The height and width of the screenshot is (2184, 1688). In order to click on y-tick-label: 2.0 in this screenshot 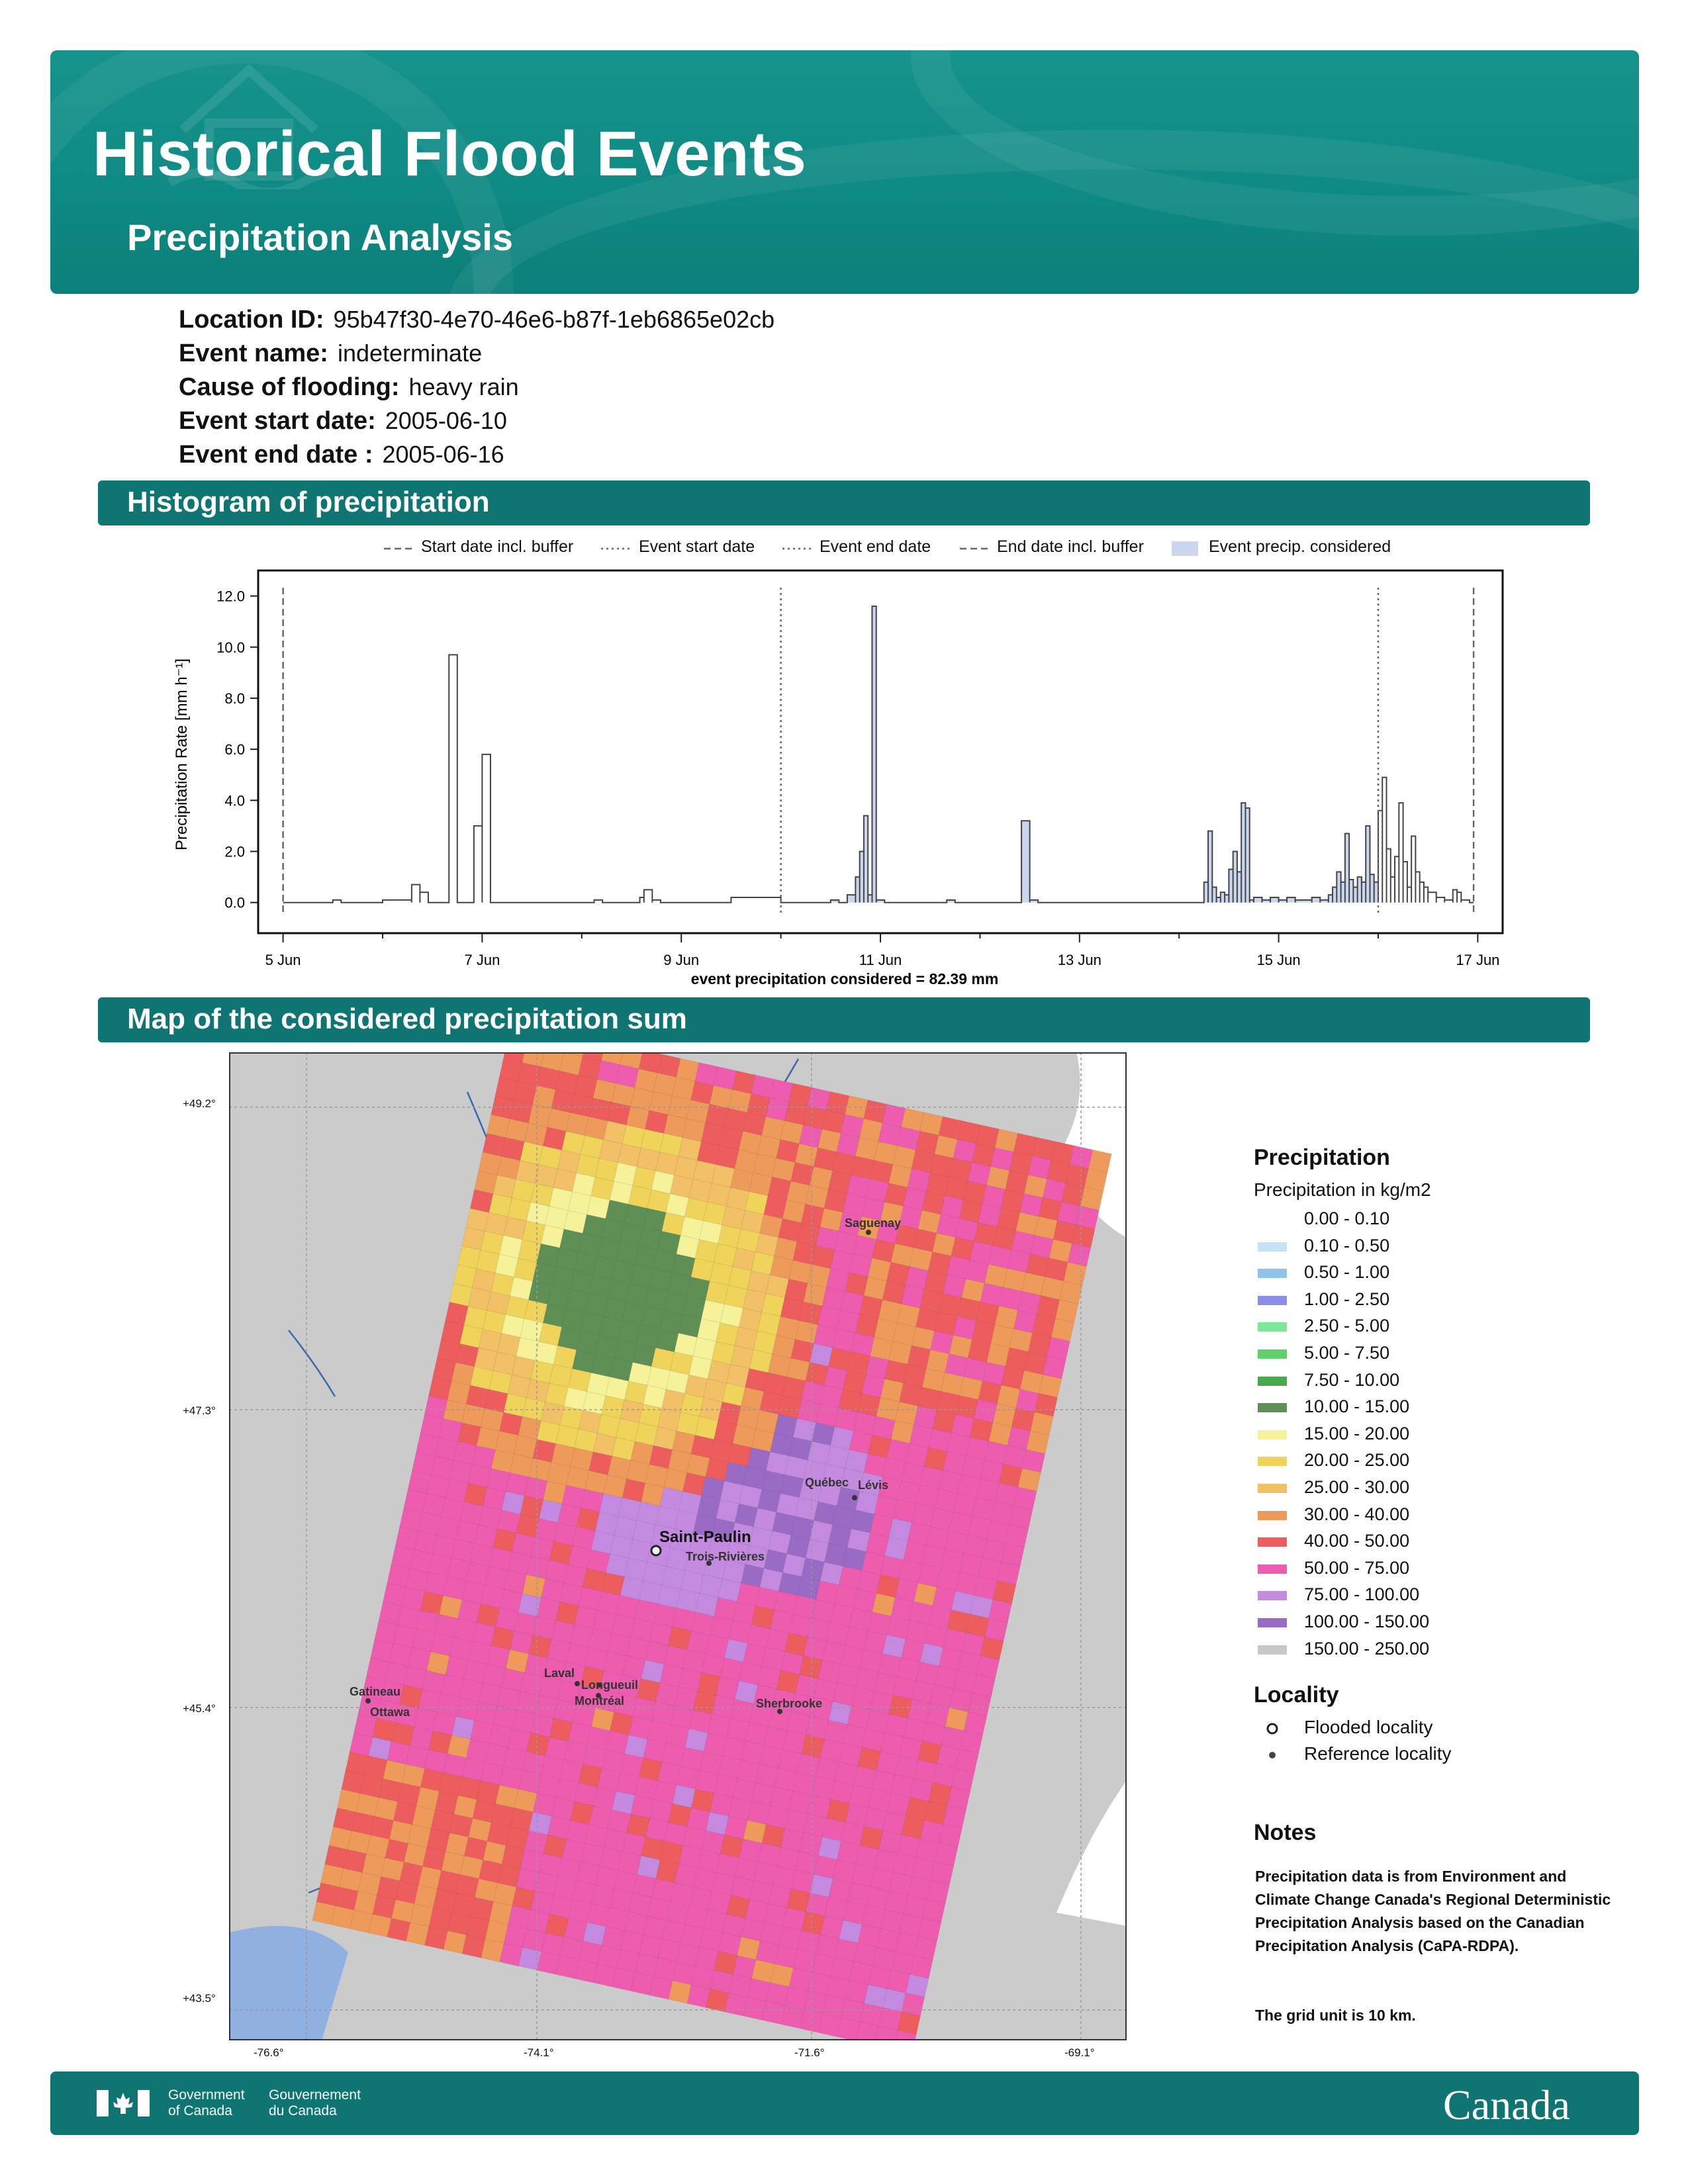, I will do `click(234, 852)`.